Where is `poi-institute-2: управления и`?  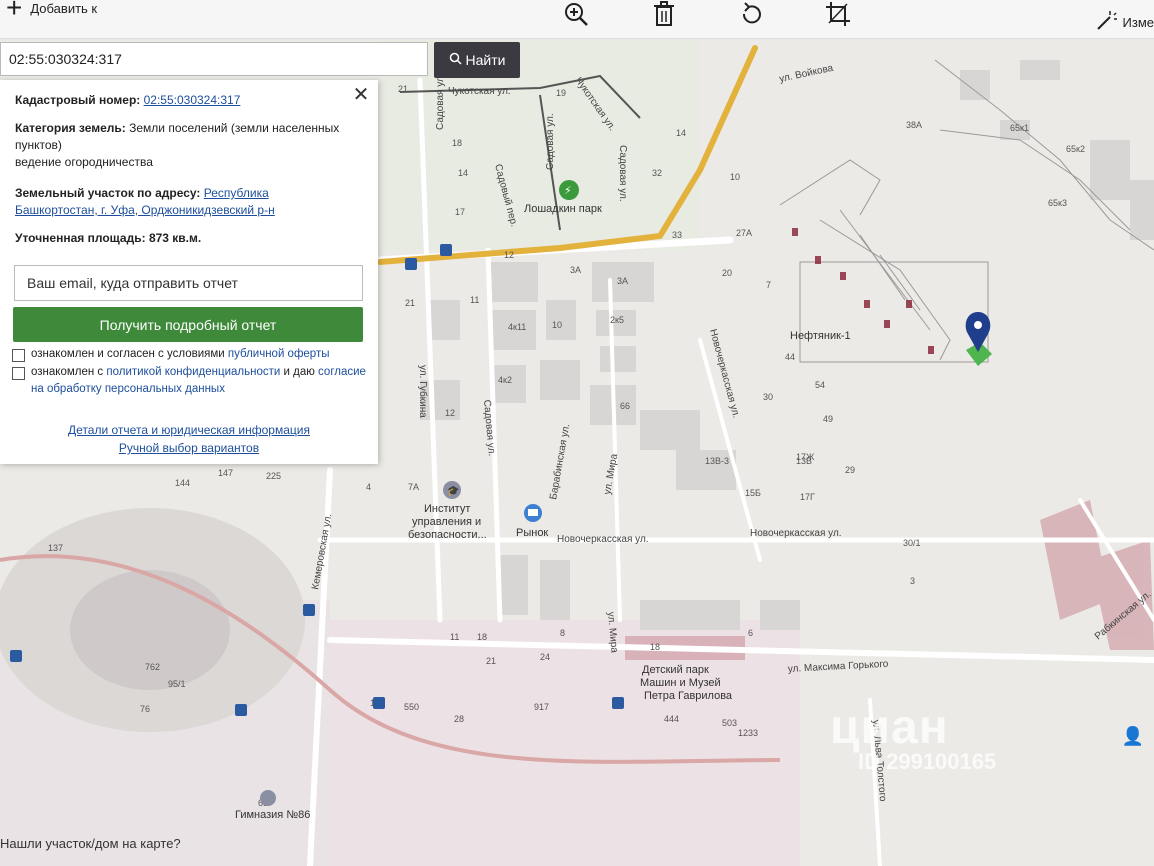
poi-institute-2: управления и is located at coordinates (446, 522).